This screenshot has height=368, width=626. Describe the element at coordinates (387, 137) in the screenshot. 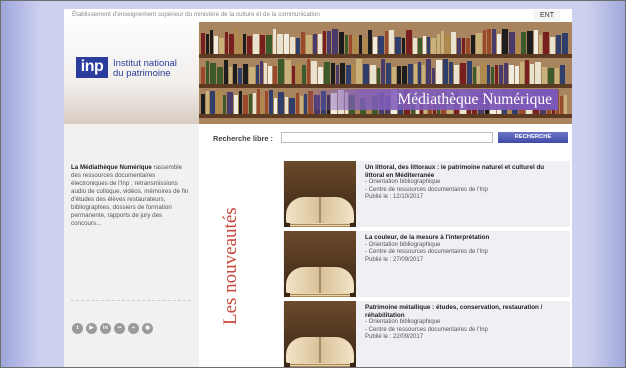

I see `search-input` at that location.